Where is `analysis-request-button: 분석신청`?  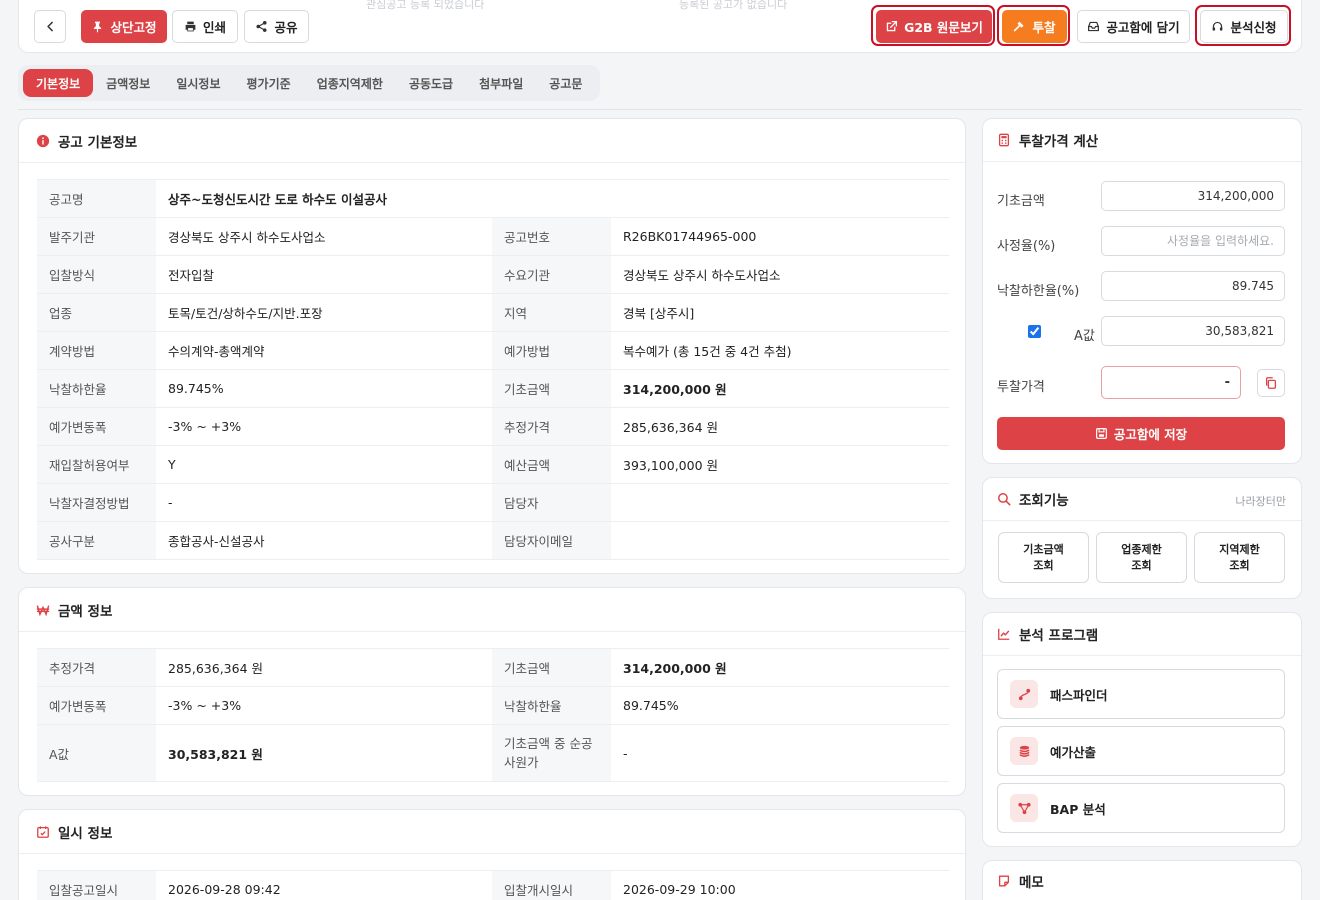 analysis-request-button: 분석신청 is located at coordinates (1244, 26).